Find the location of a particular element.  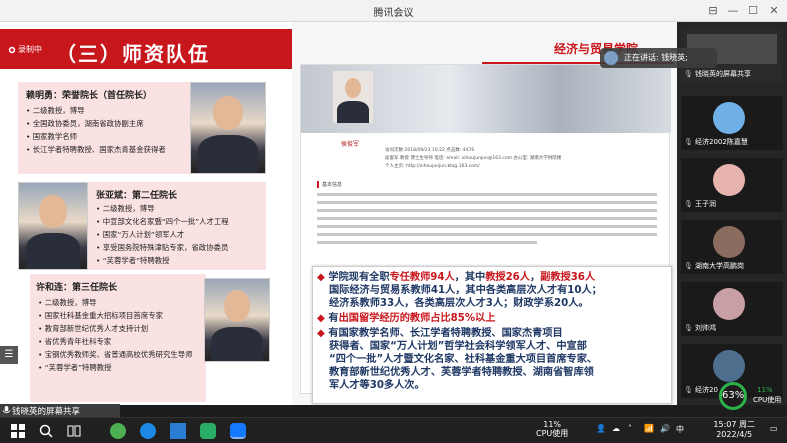

profile-photo is located at coordinates (353, 97).